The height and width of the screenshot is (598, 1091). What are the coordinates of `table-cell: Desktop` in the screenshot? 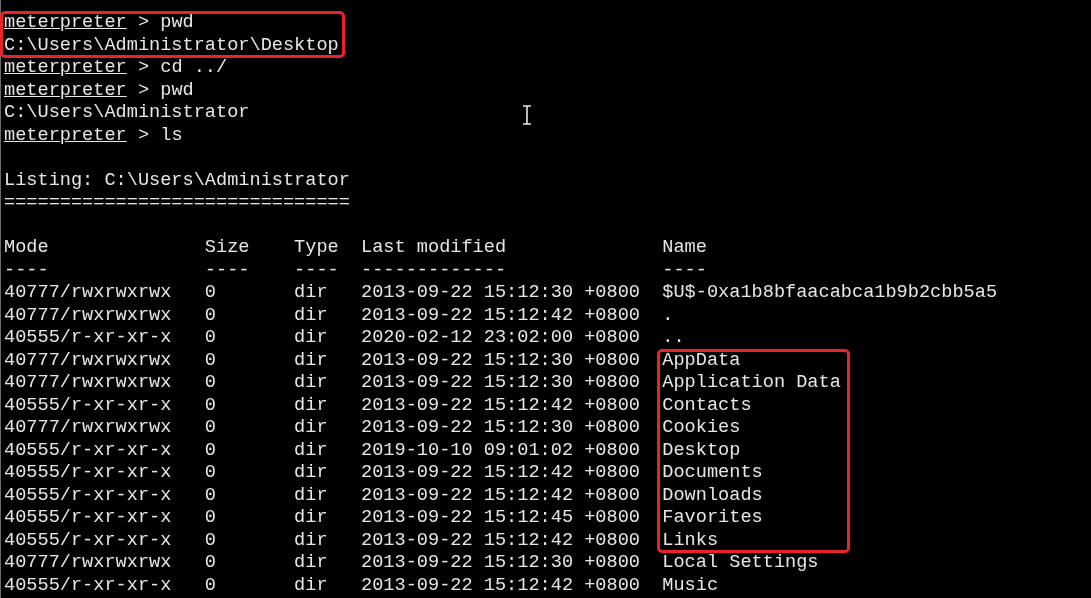 It's located at (701, 450).